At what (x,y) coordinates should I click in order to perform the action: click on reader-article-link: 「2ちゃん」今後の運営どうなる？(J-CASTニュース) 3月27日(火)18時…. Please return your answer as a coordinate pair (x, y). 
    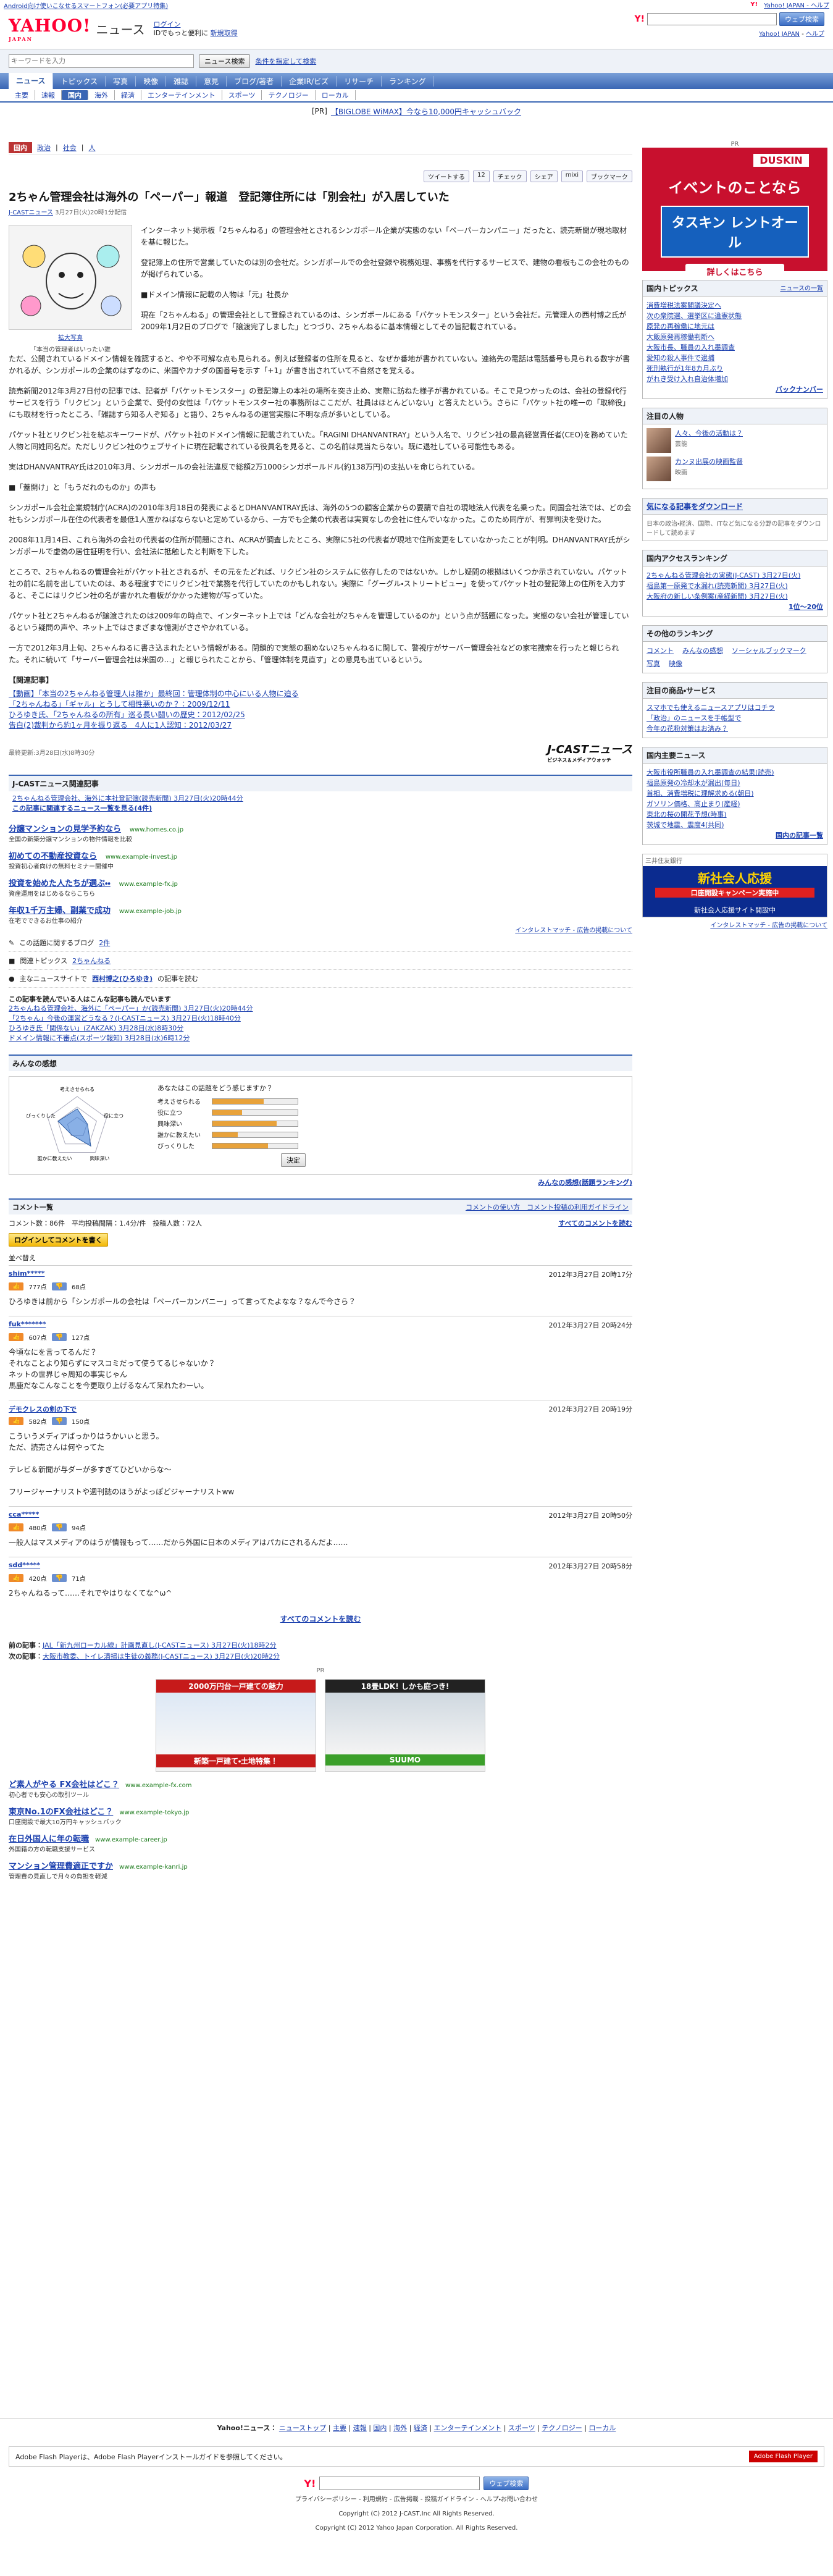
    Looking at the image, I should click on (320, 1019).